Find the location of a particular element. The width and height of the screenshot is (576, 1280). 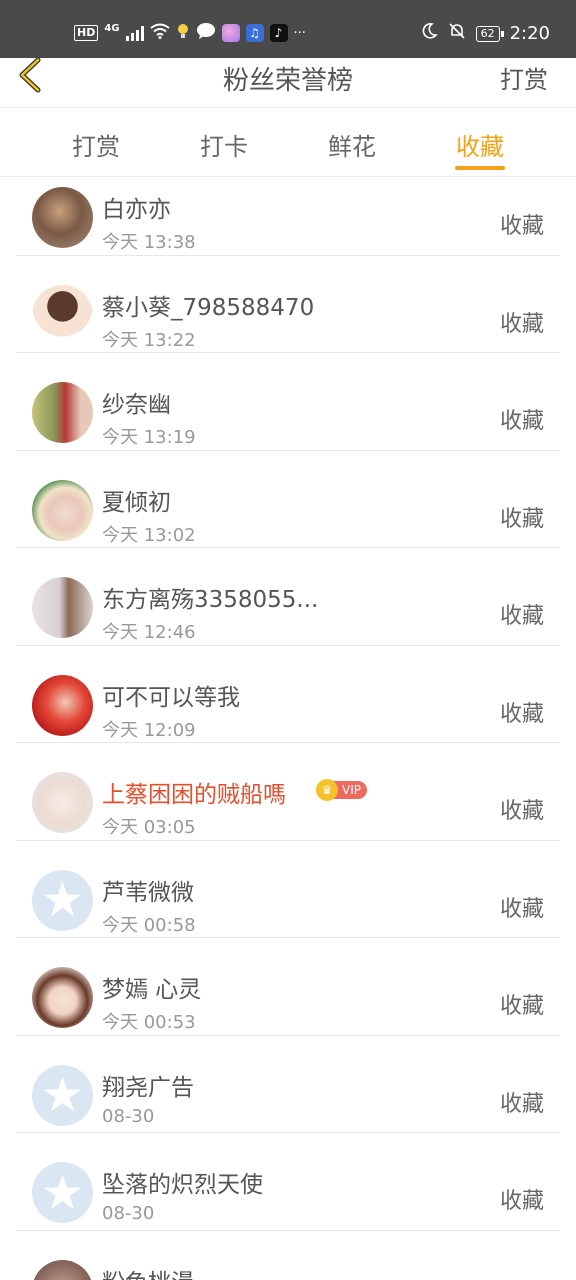

user-name: 芦苇微微 is located at coordinates (148, 892).